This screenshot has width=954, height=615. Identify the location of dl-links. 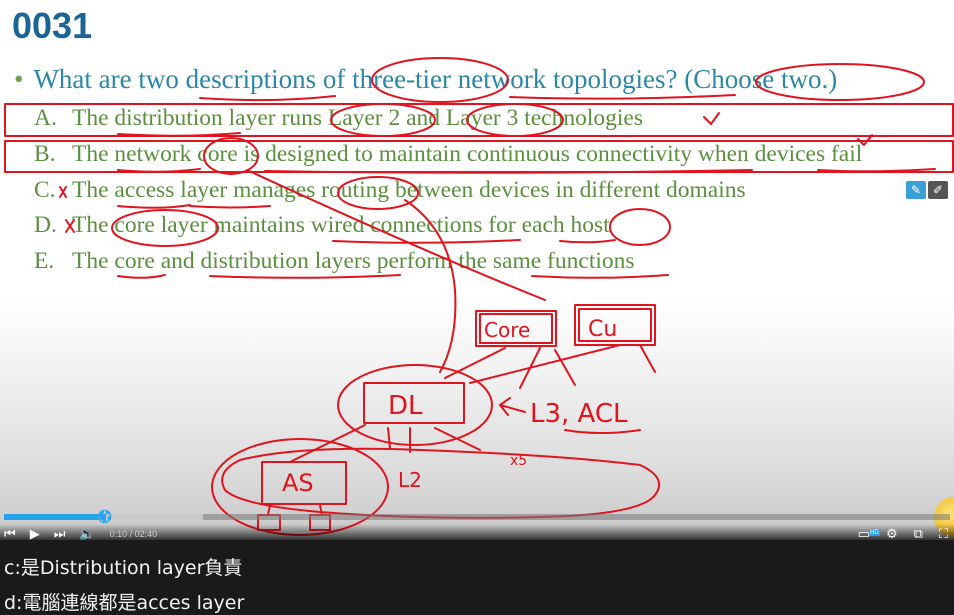
(385, 443).